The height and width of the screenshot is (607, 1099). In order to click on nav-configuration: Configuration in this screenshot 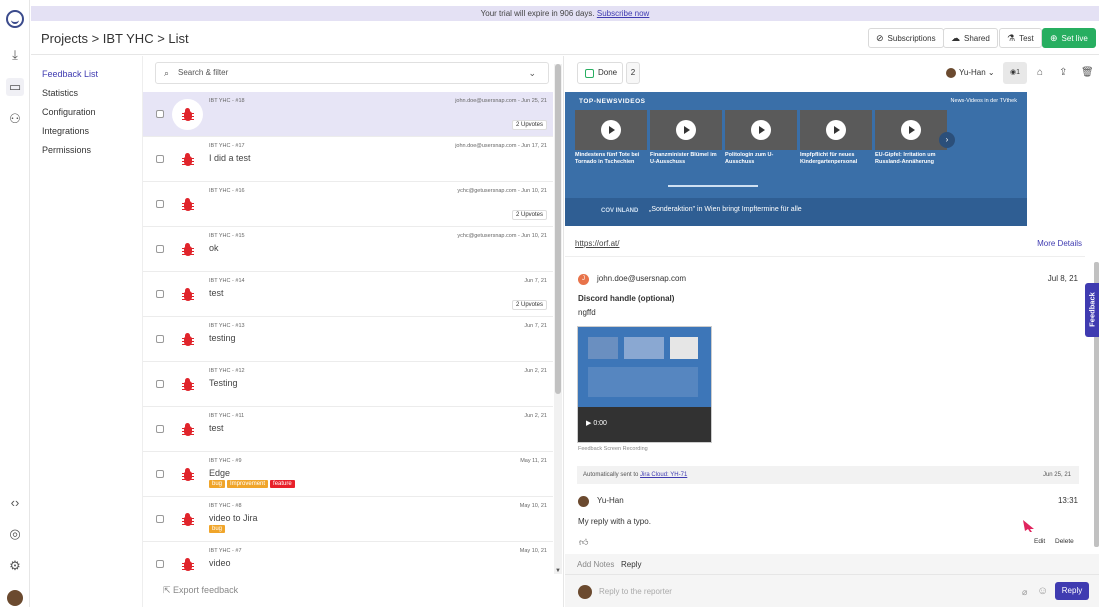, I will do `click(69, 112)`.